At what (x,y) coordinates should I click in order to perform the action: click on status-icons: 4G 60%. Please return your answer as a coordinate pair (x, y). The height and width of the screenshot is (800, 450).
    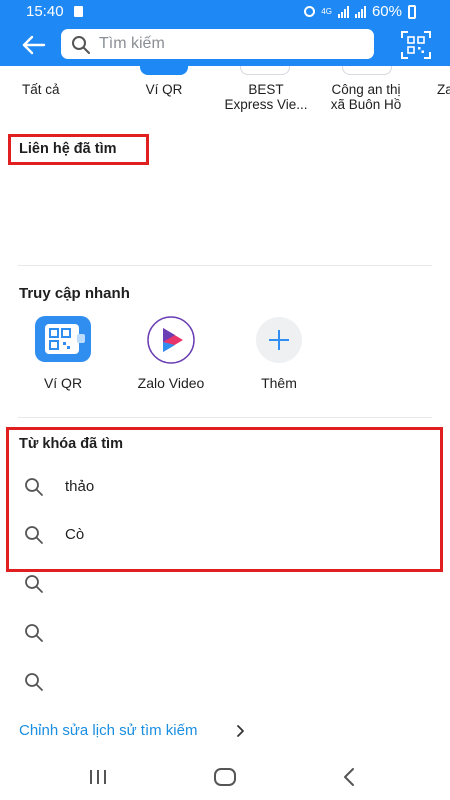
    Looking at the image, I should click on (360, 11).